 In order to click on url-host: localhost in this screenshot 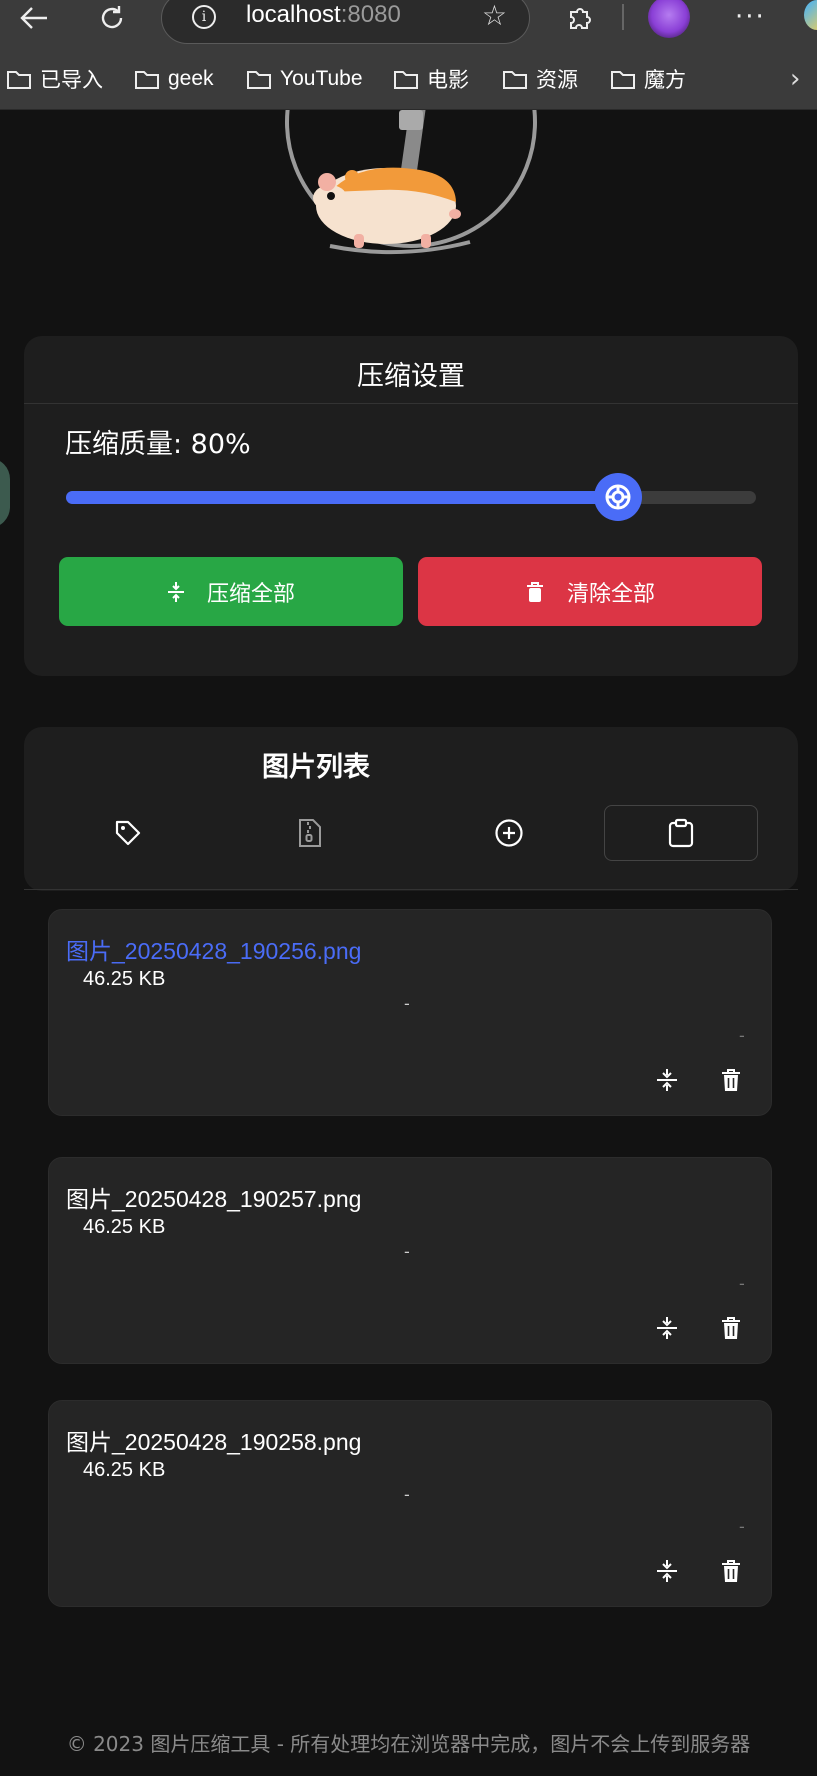, I will do `click(293, 14)`.